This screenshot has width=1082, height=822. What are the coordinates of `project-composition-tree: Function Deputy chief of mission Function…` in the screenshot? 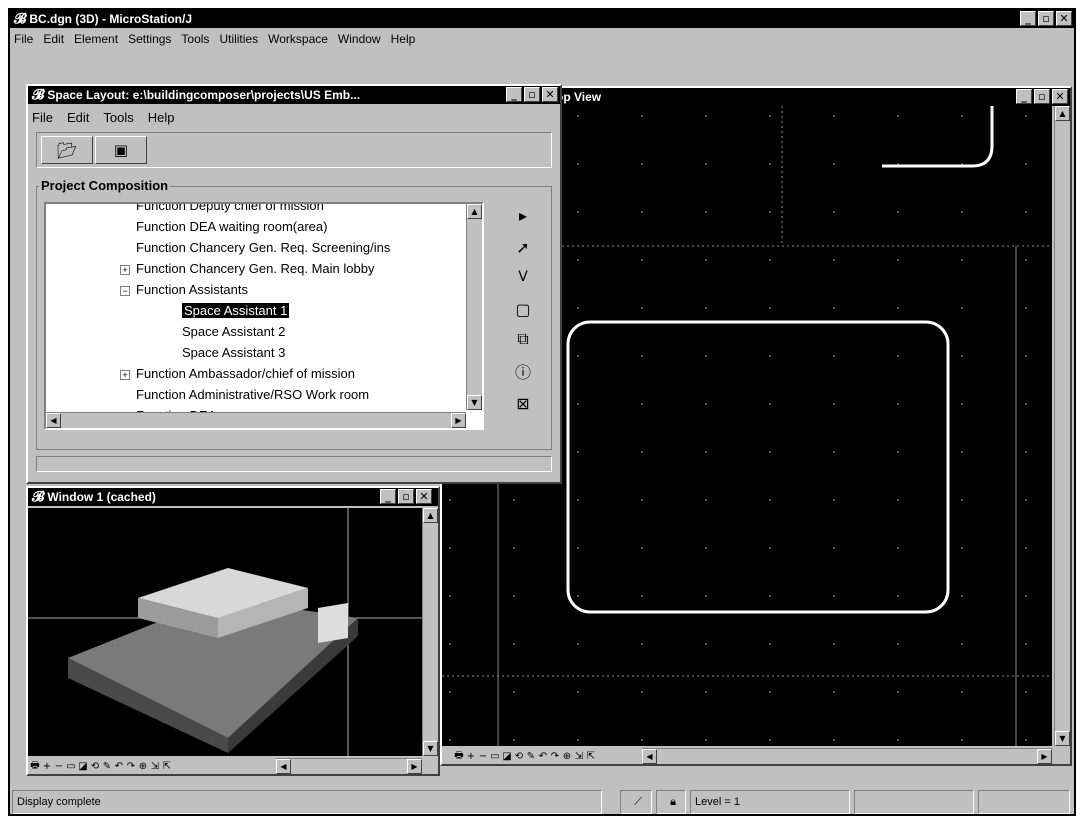 It's located at (264, 316).